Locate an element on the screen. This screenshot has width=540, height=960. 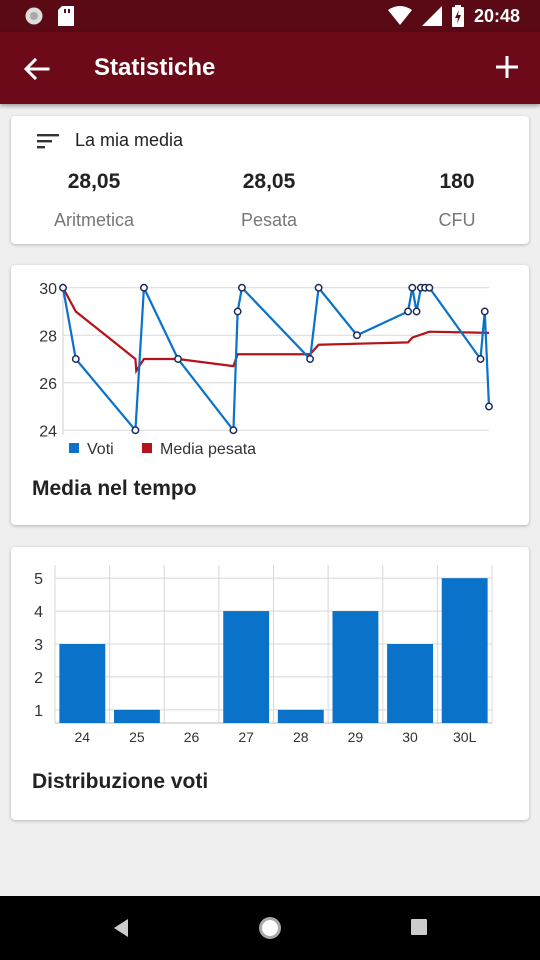
y-tick-label: 24 is located at coordinates (48, 431).